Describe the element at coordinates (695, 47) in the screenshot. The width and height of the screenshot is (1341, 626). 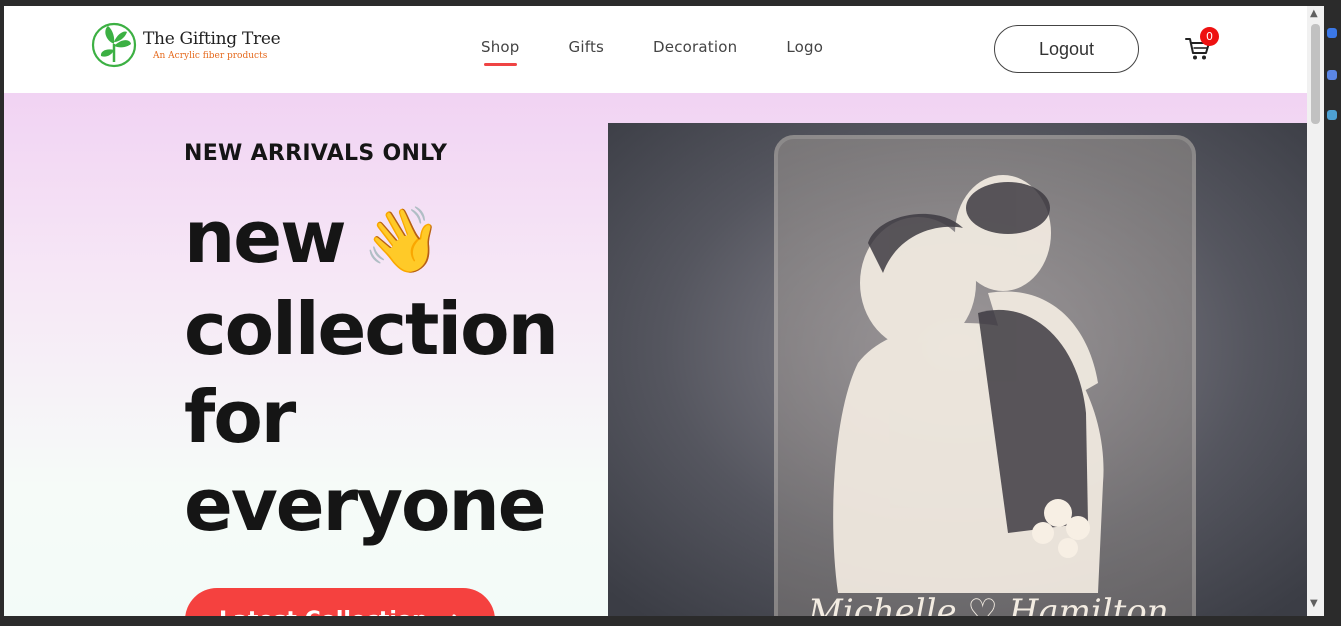
I see `nav-decoration: Decoration` at that location.